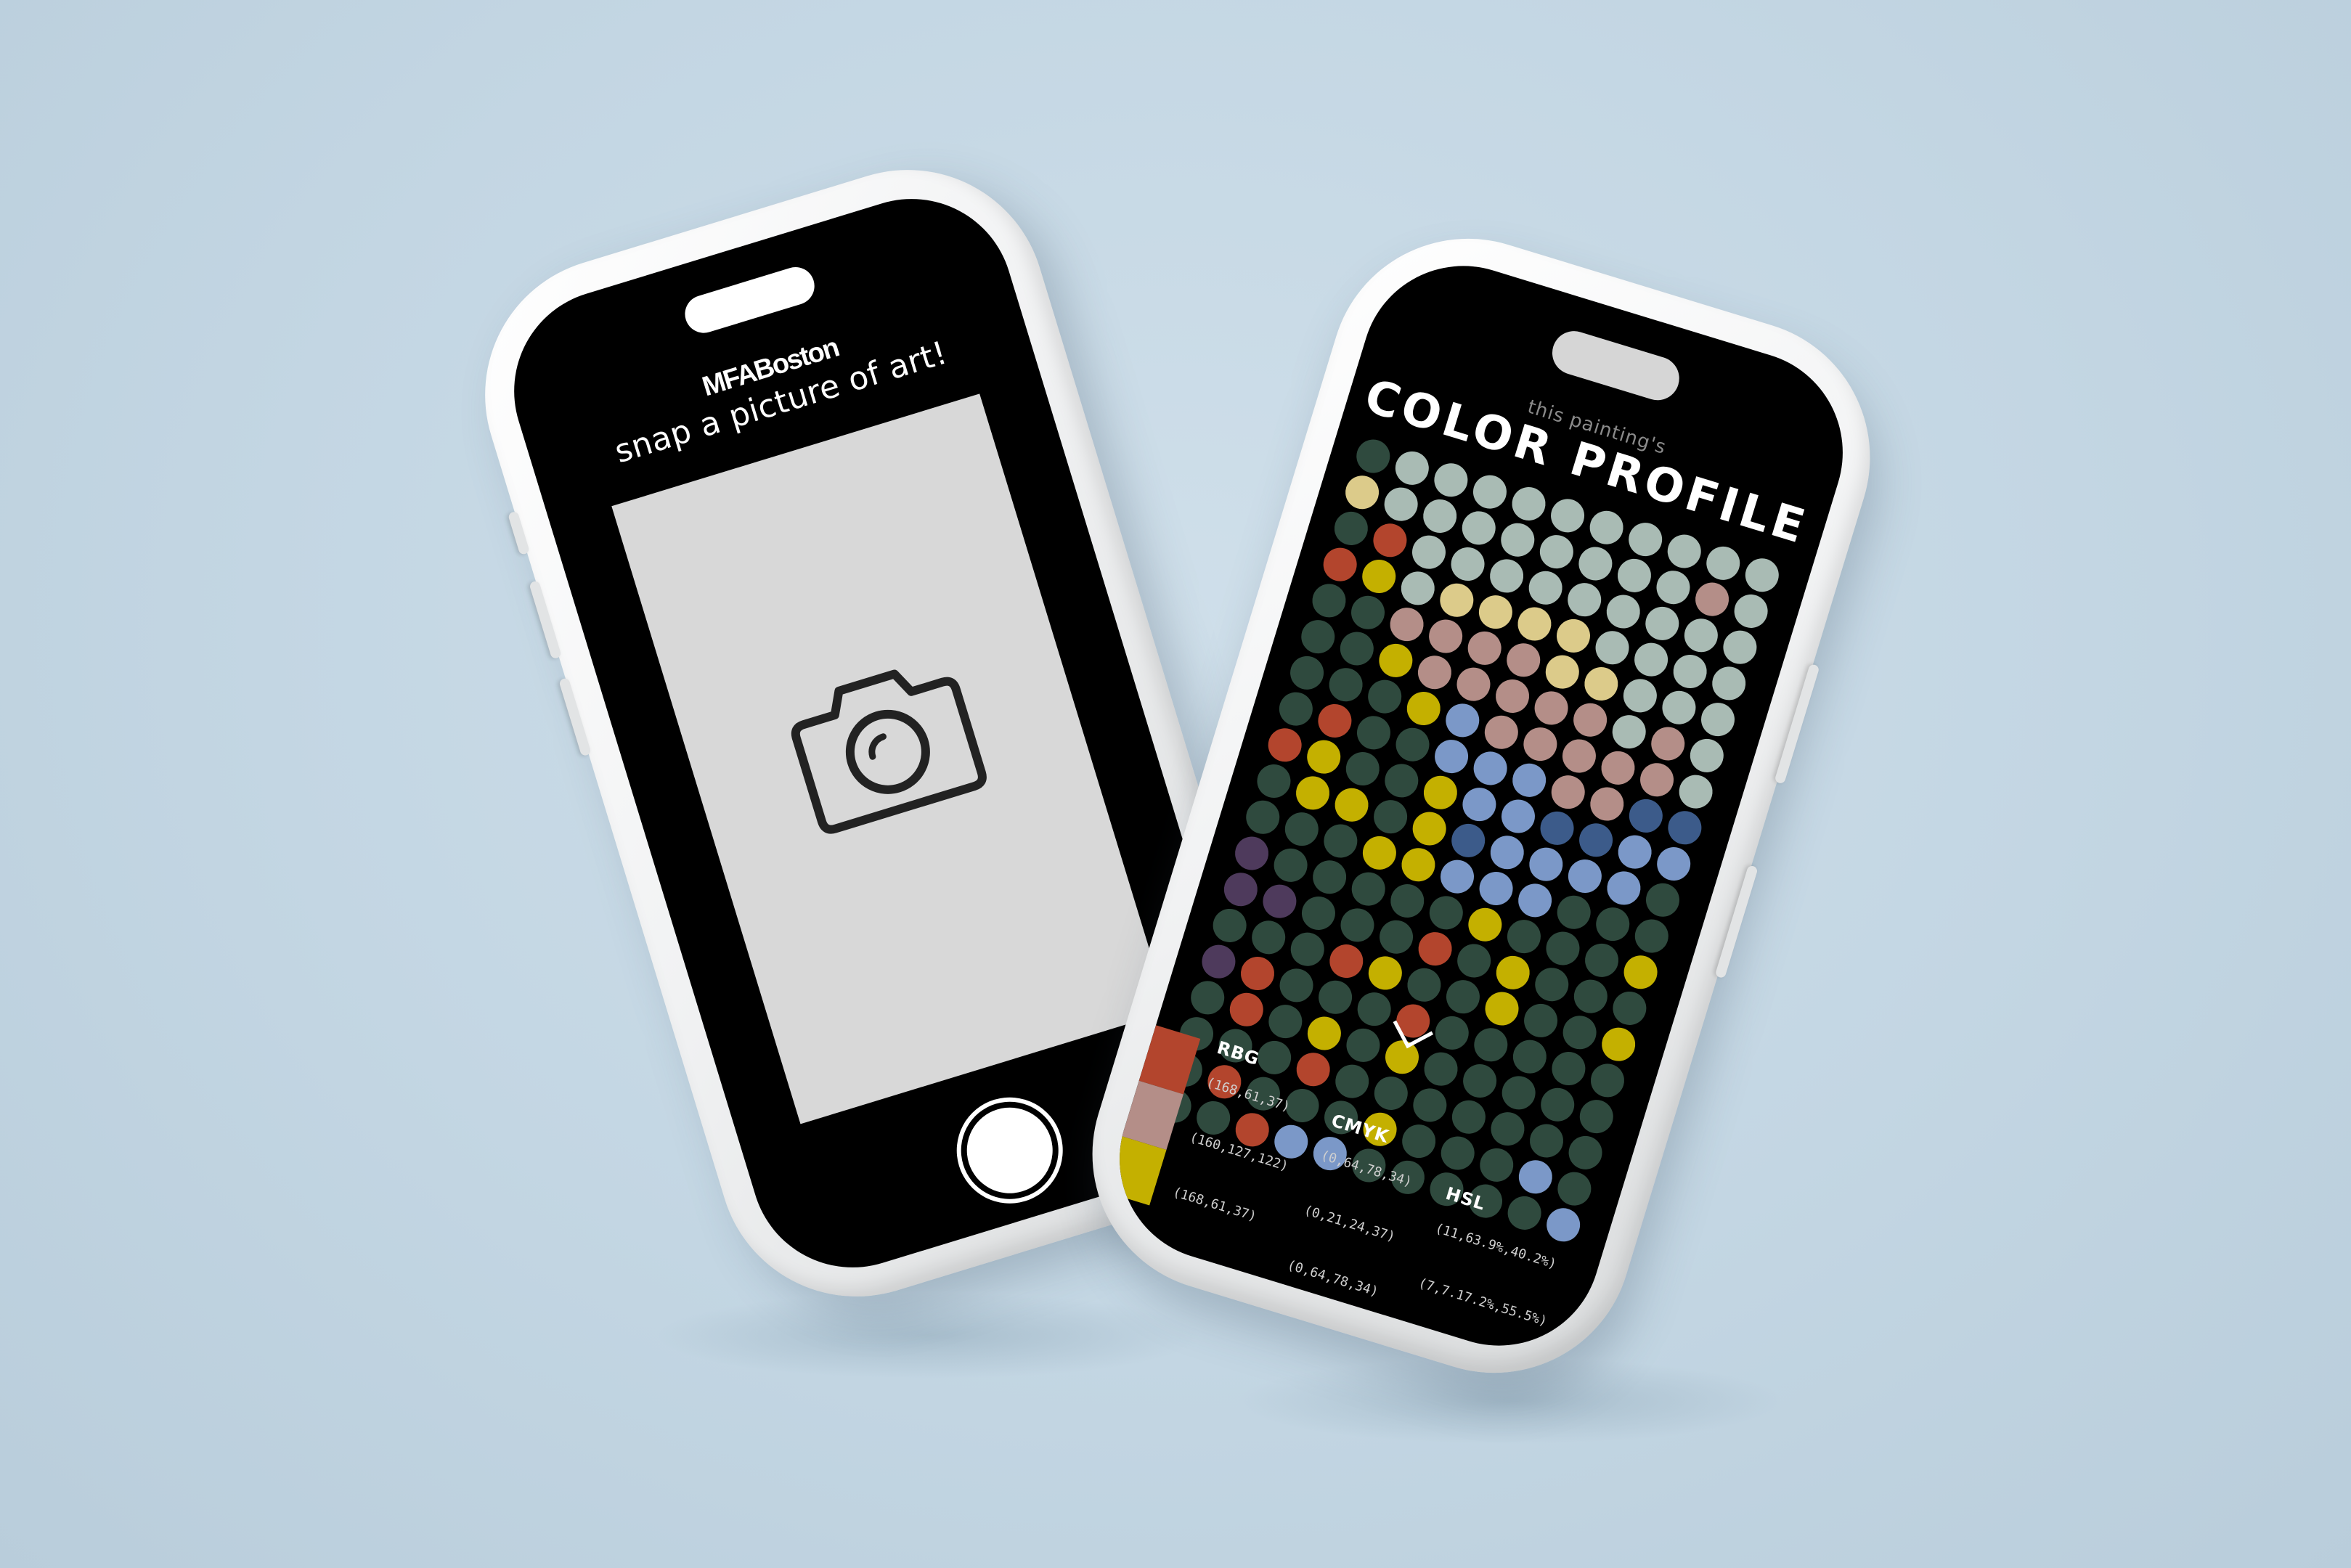  What do you see at coordinates (1010, 1151) in the screenshot?
I see `shutter-button-icon` at bounding box center [1010, 1151].